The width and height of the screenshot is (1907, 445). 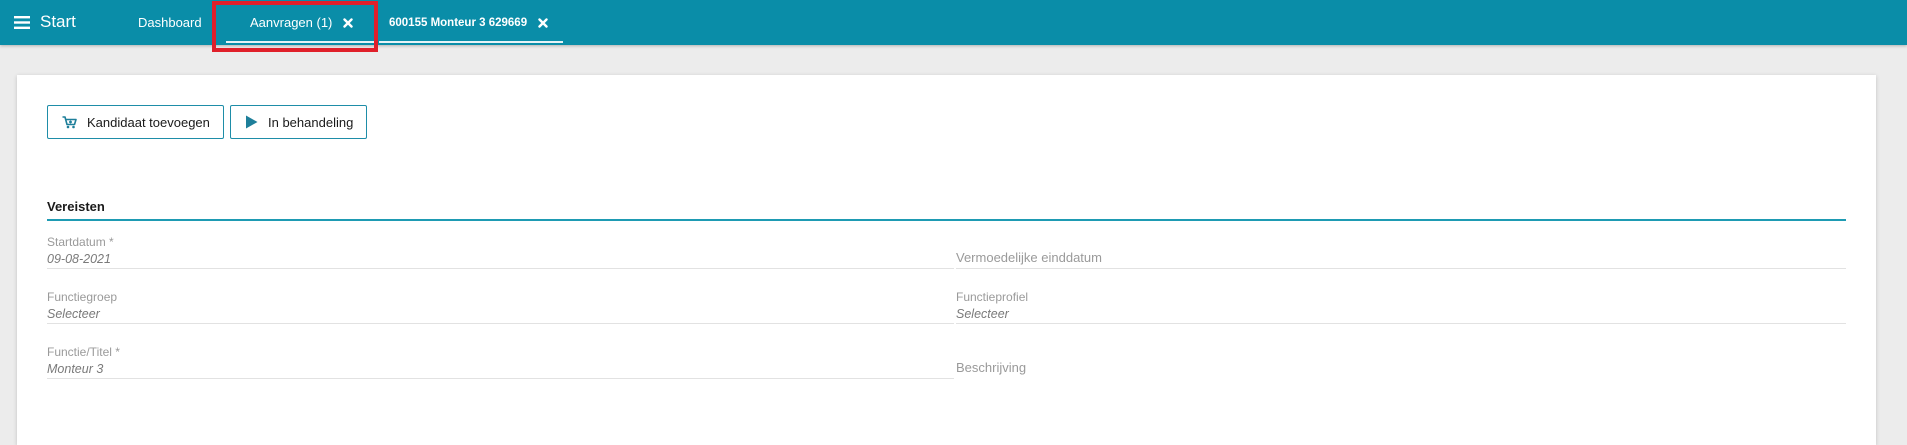 What do you see at coordinates (311, 122) in the screenshot?
I see `in-progress-label: In behandeling` at bounding box center [311, 122].